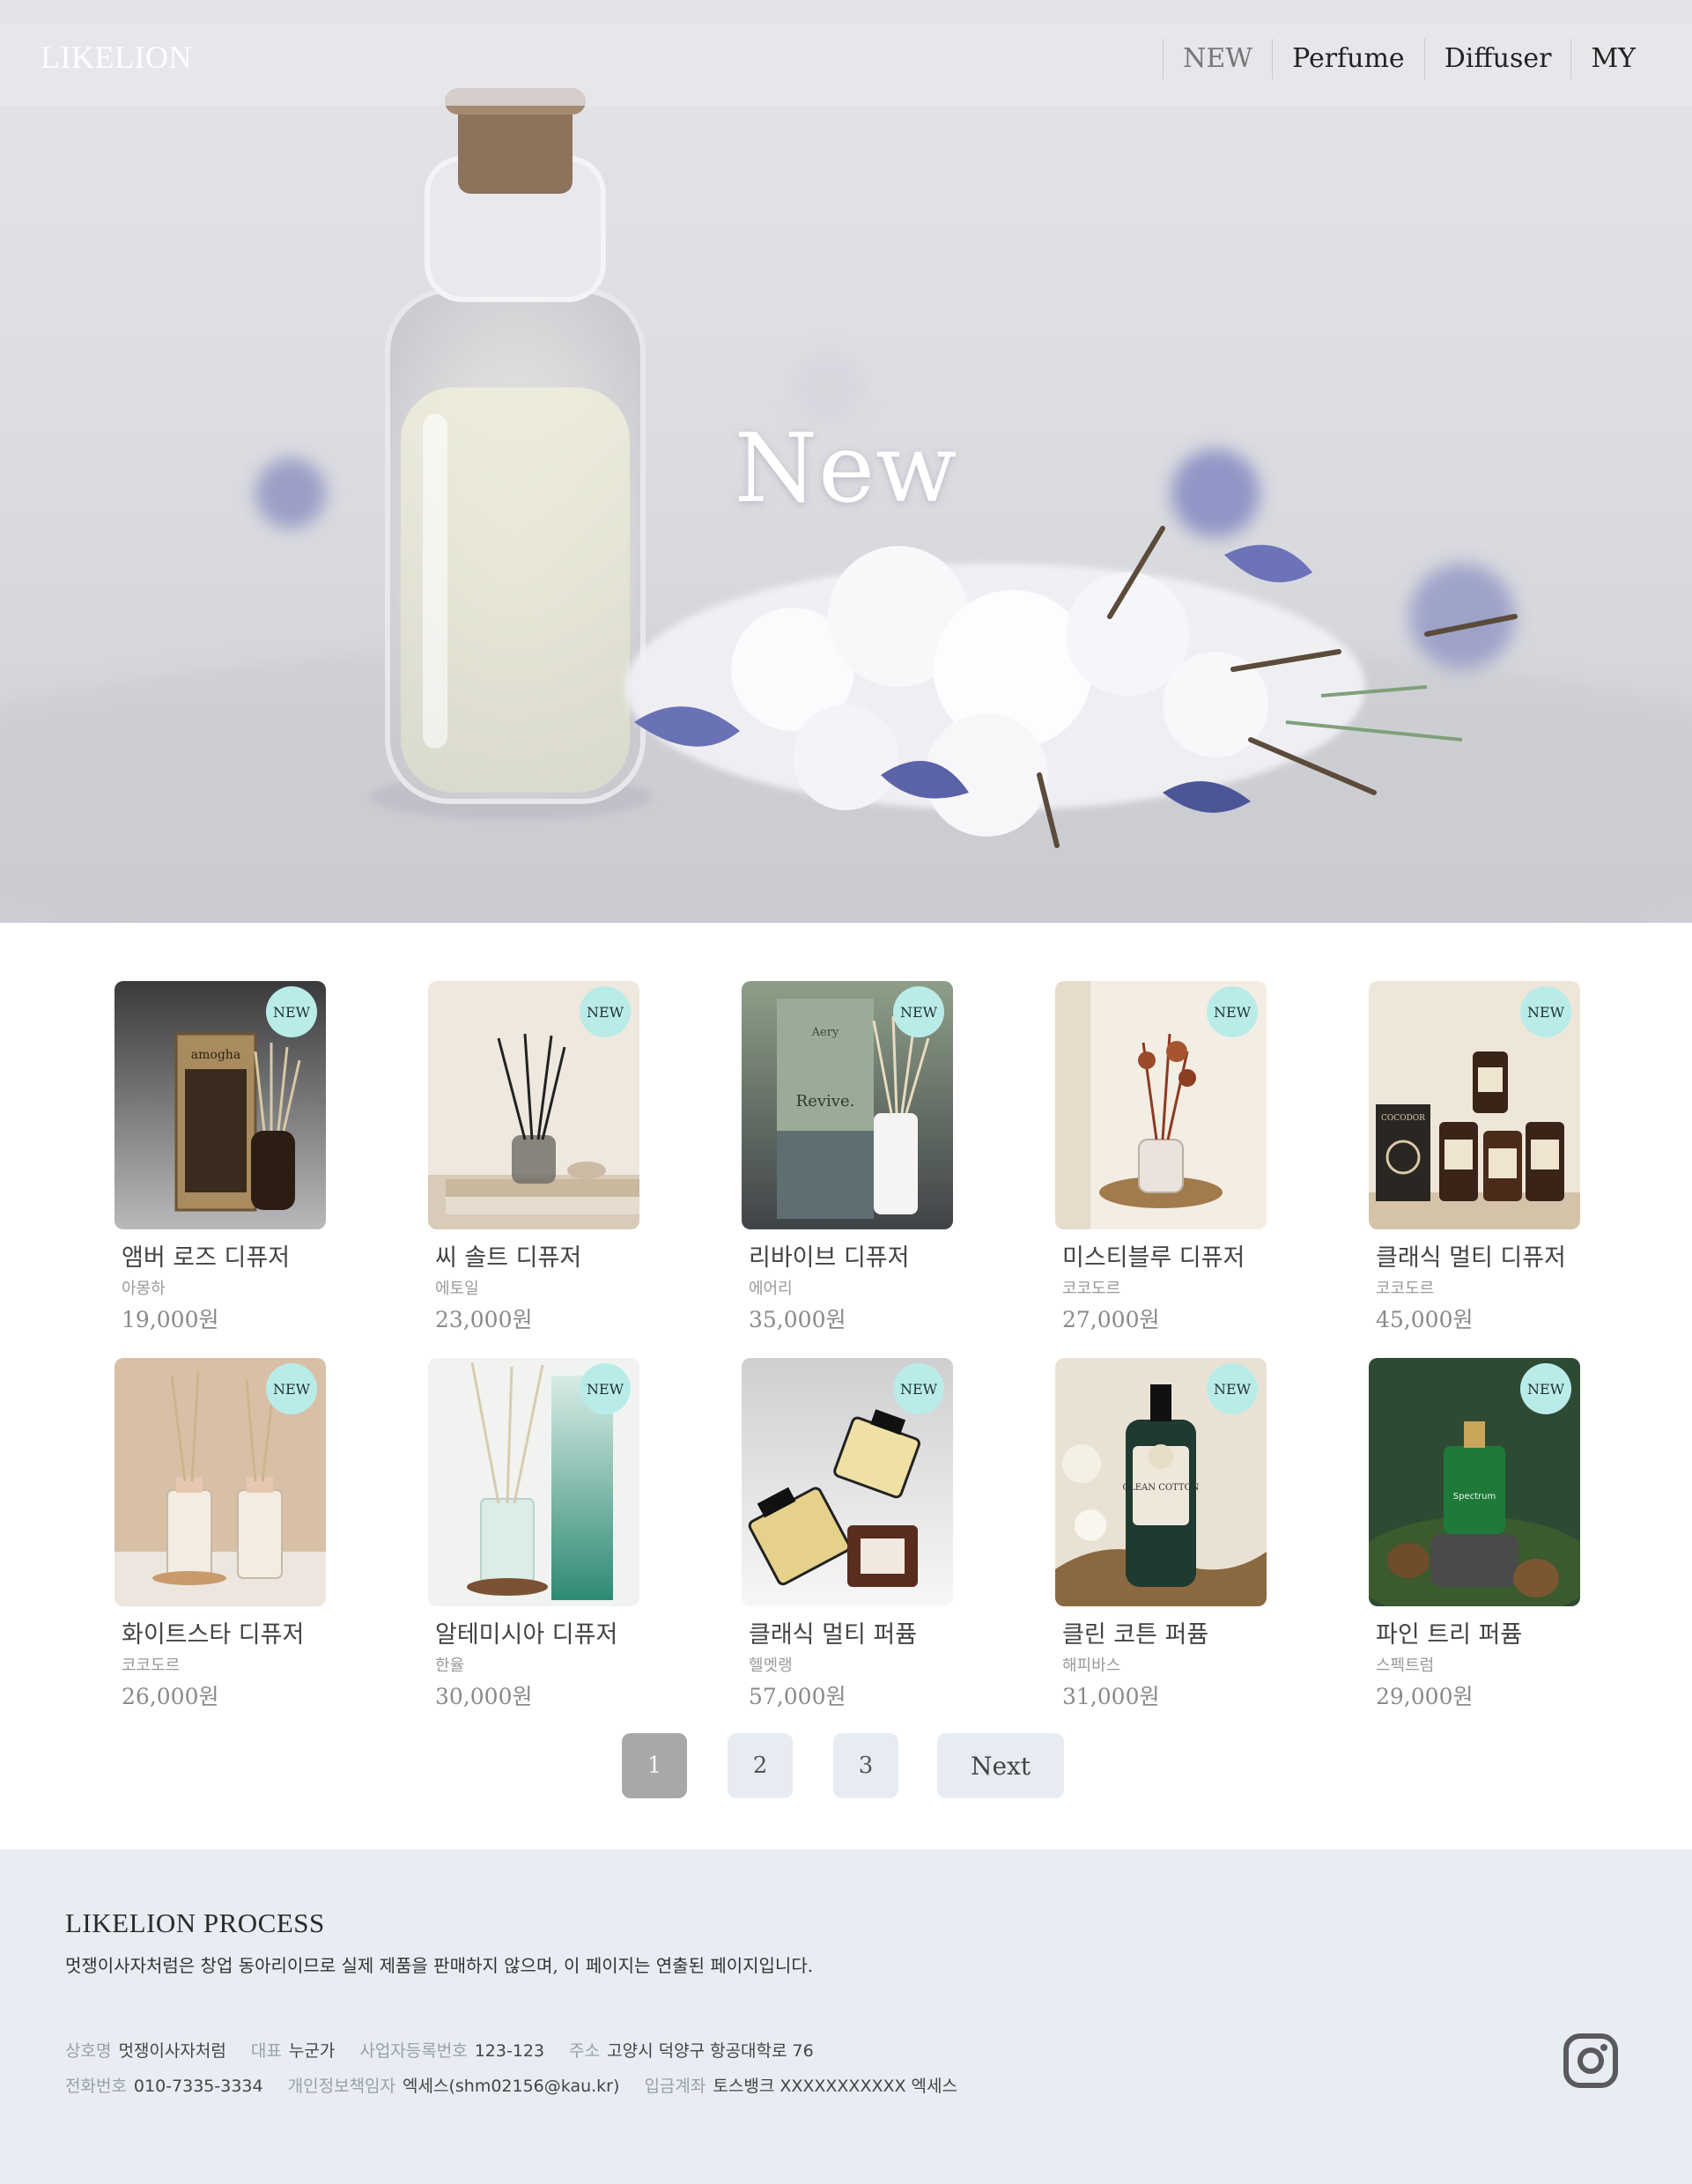 The width and height of the screenshot is (1692, 2184). What do you see at coordinates (144, 1289) in the screenshot?
I see `product-brand: 아몽하` at bounding box center [144, 1289].